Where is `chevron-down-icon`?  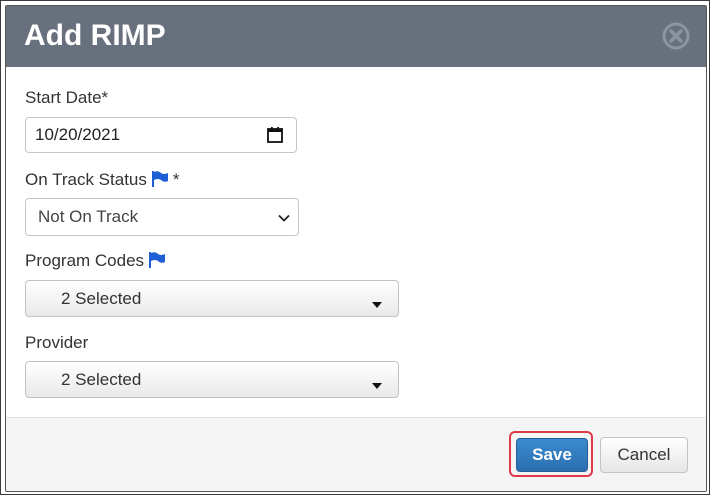 chevron-down-icon is located at coordinates (284, 217).